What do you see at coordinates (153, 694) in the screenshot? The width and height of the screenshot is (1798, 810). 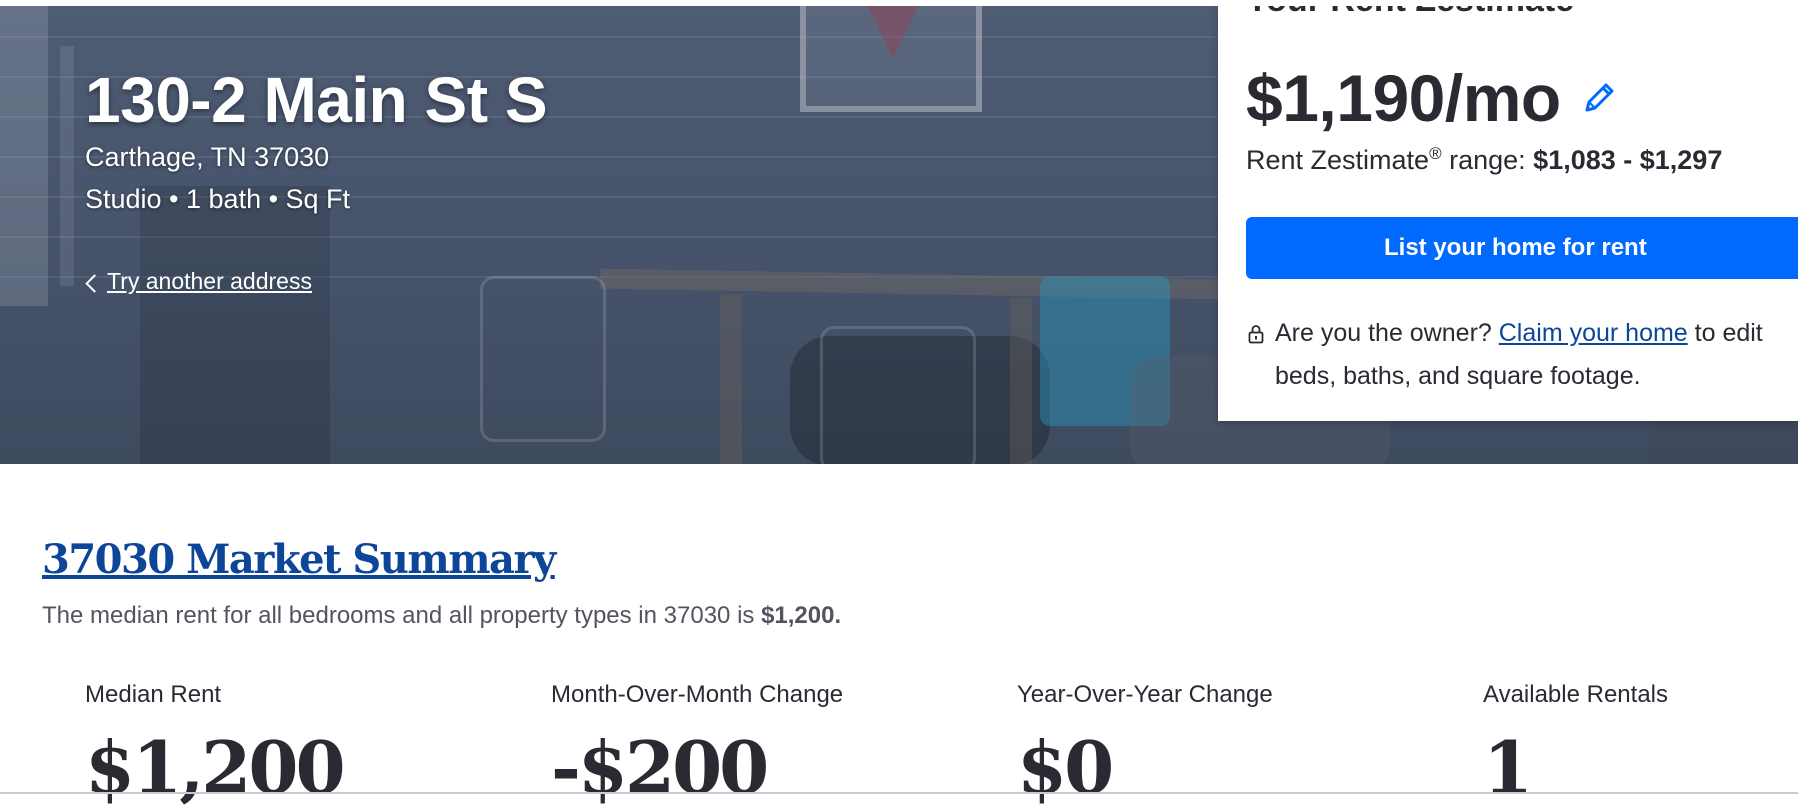 I see `stat-label: Median Rent` at bounding box center [153, 694].